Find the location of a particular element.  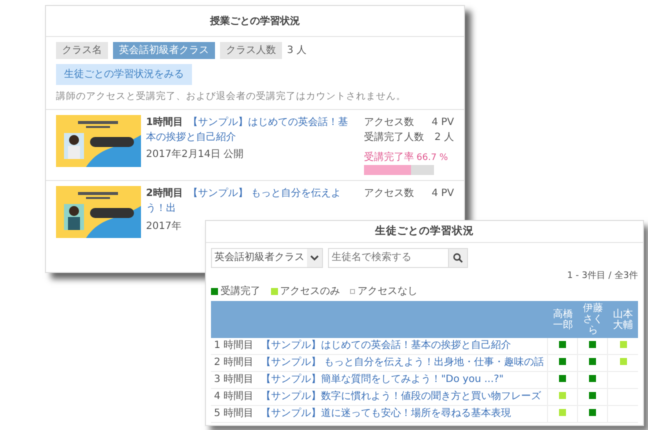

class-label: クラス名 is located at coordinates (82, 50).